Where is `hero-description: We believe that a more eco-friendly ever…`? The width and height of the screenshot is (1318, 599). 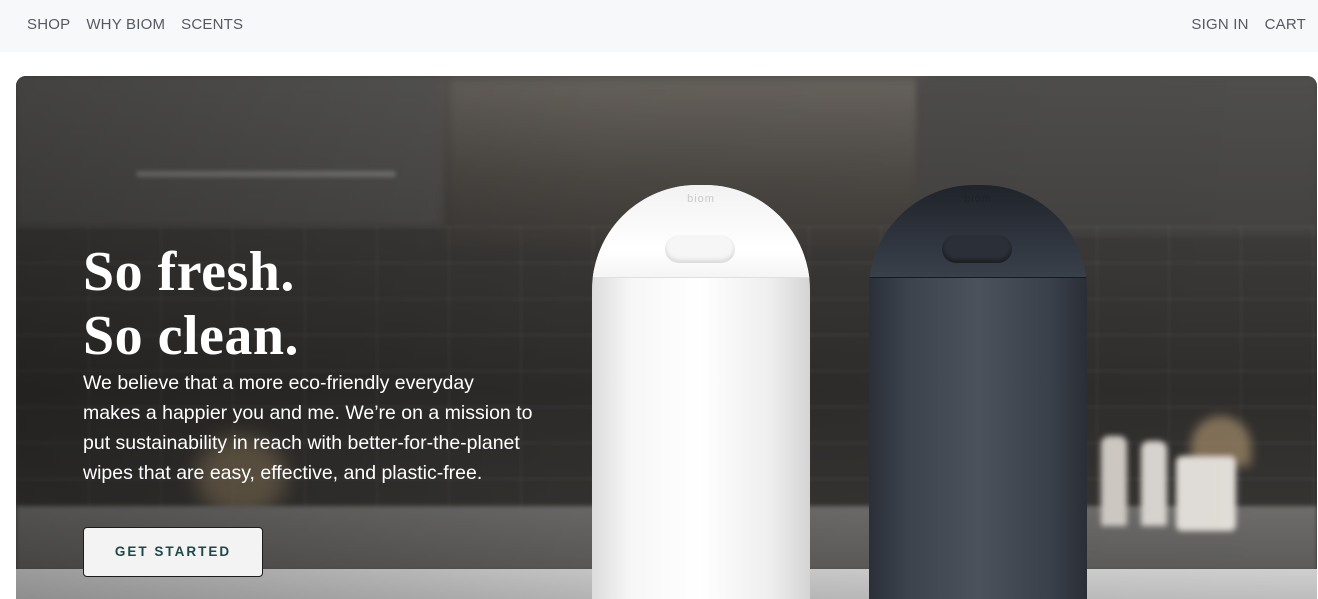
hero-description: We believe that a more eco-friendly ever… is located at coordinates (308, 428).